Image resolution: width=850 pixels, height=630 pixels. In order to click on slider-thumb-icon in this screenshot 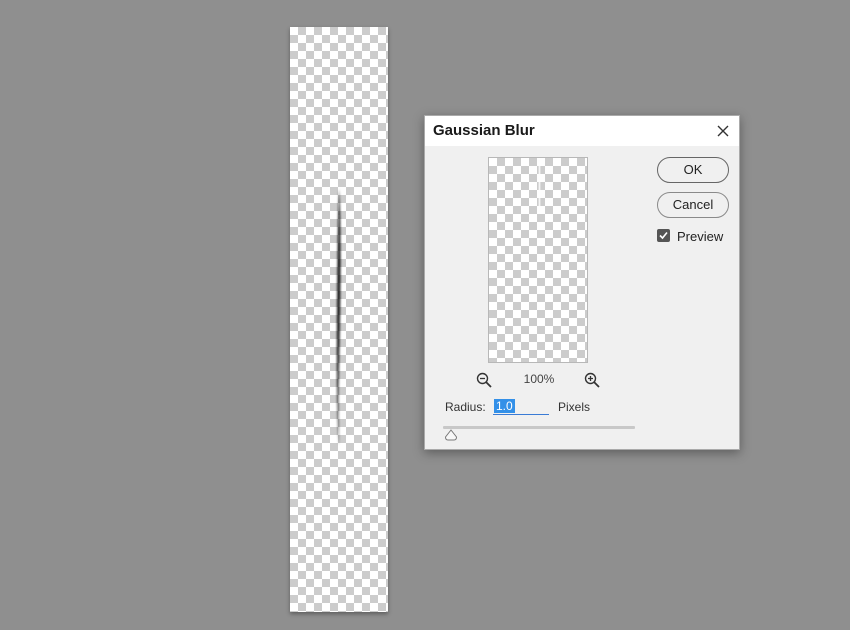, I will do `click(451, 435)`.